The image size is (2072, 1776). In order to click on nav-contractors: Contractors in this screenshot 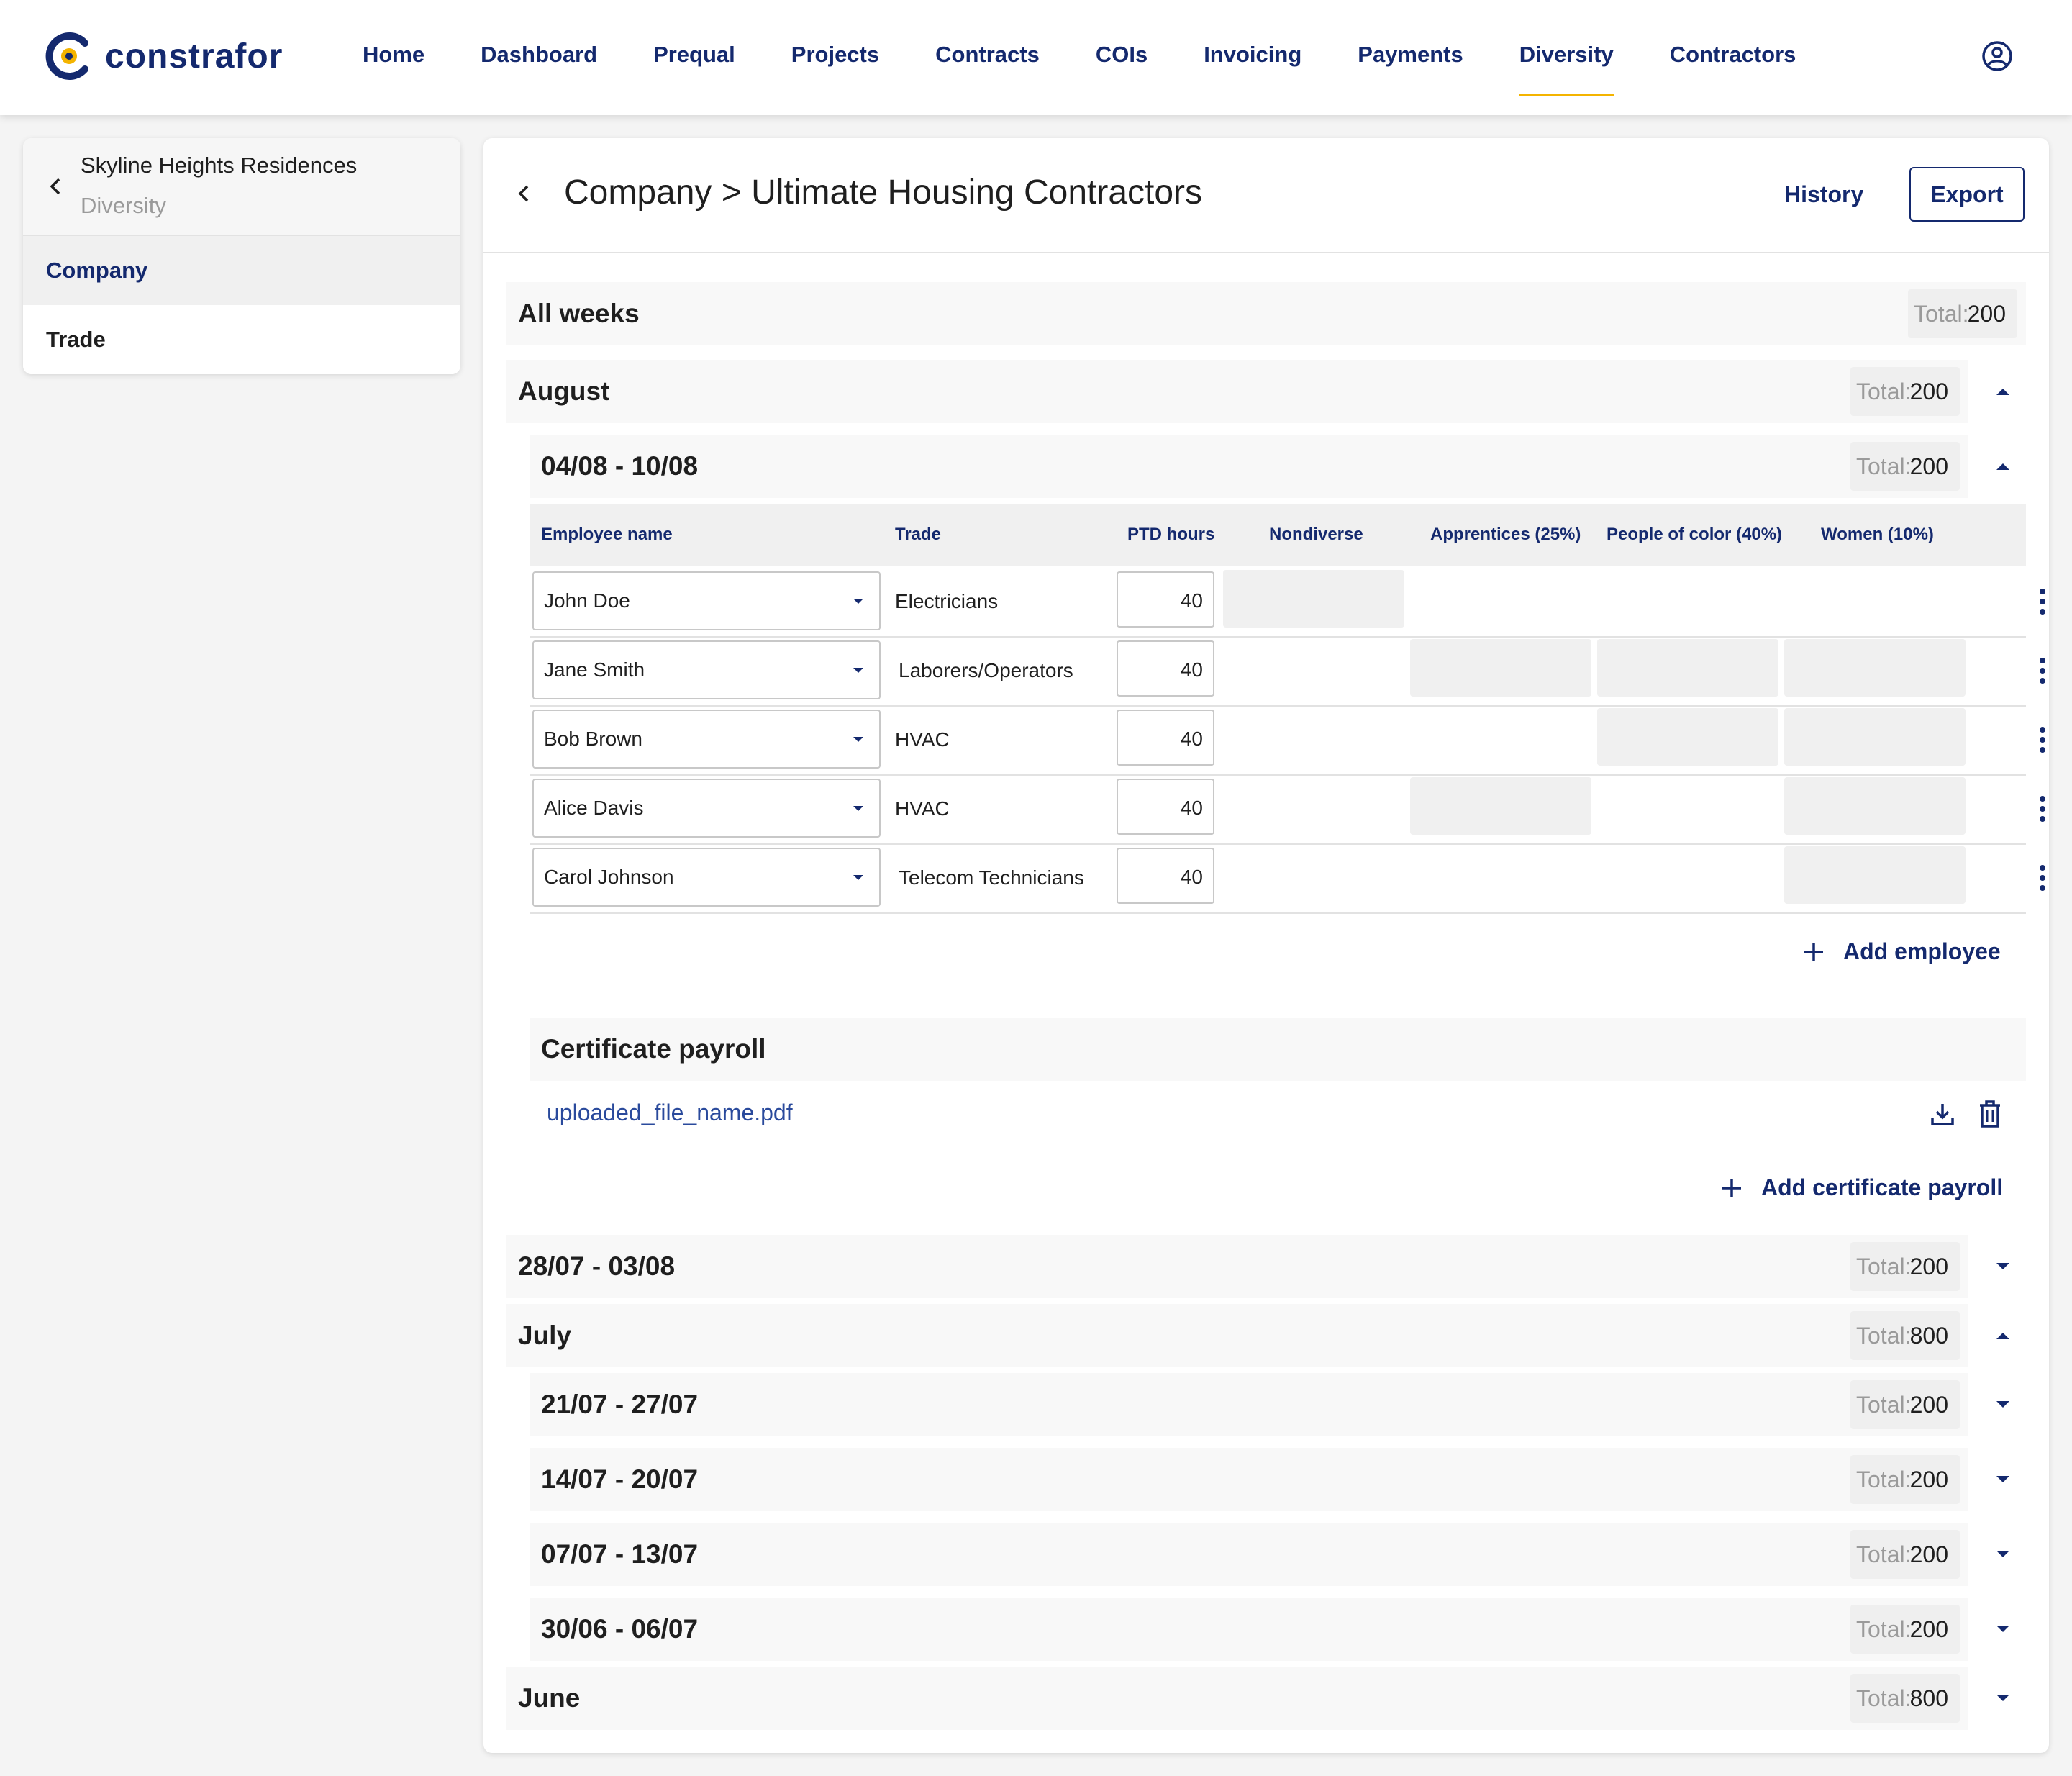, I will do `click(1733, 58)`.